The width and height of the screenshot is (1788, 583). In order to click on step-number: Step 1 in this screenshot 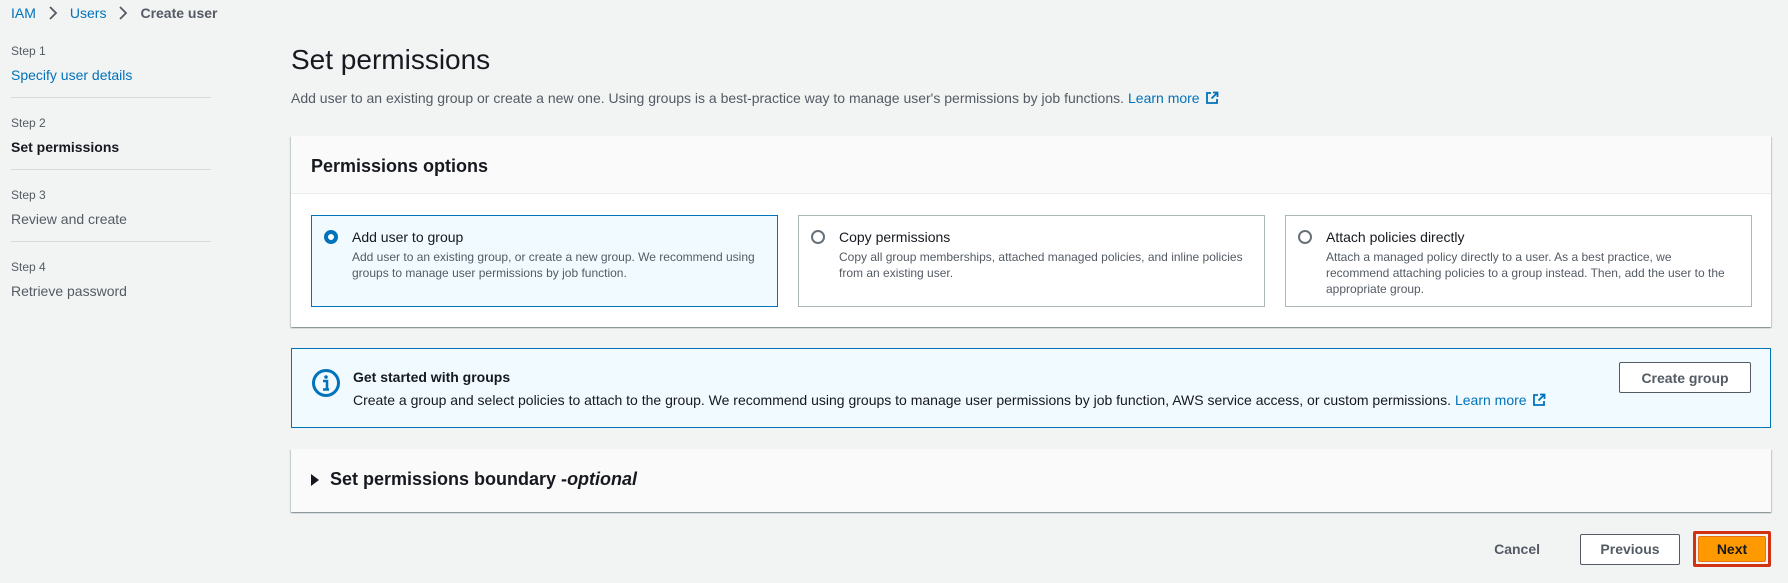, I will do `click(28, 51)`.